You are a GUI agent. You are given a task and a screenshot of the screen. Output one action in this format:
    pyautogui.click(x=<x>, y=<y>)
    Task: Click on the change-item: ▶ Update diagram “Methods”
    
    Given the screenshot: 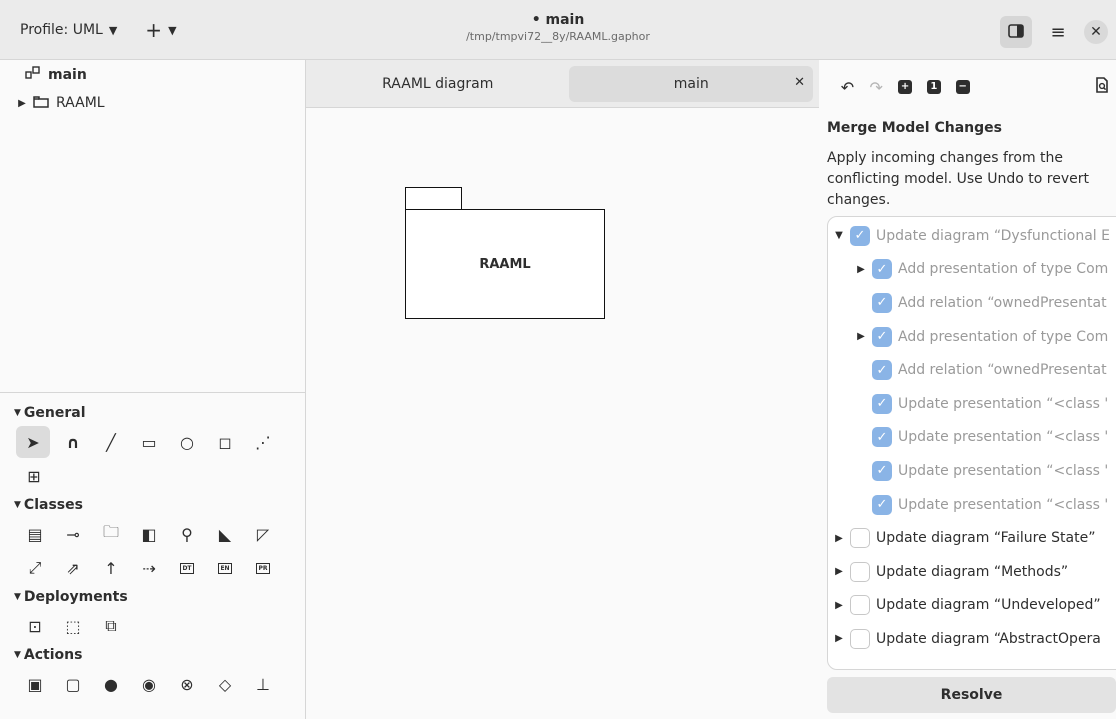 What is the action you would take?
    pyautogui.click(x=972, y=572)
    